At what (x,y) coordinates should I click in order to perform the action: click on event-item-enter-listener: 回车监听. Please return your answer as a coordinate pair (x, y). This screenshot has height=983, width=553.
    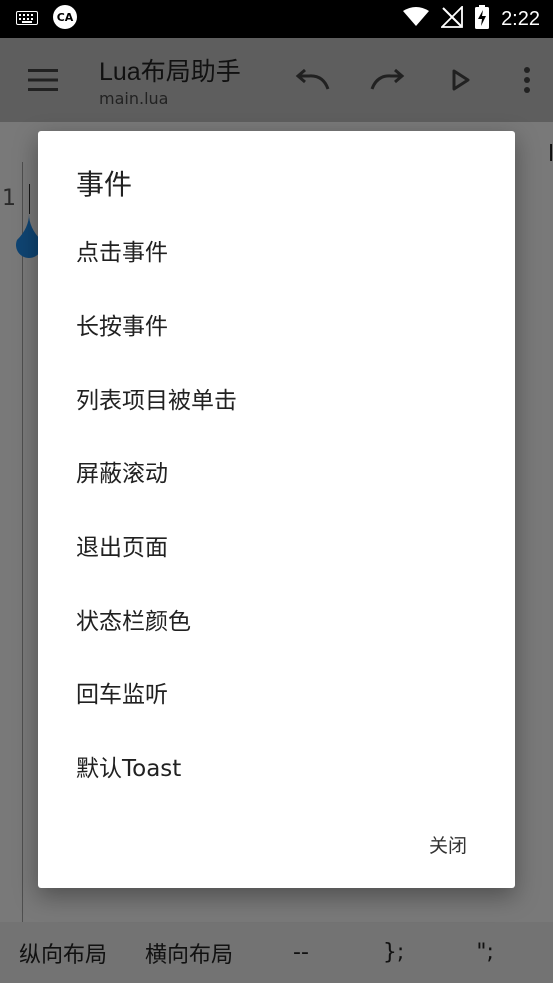
    Looking at the image, I should click on (276, 692).